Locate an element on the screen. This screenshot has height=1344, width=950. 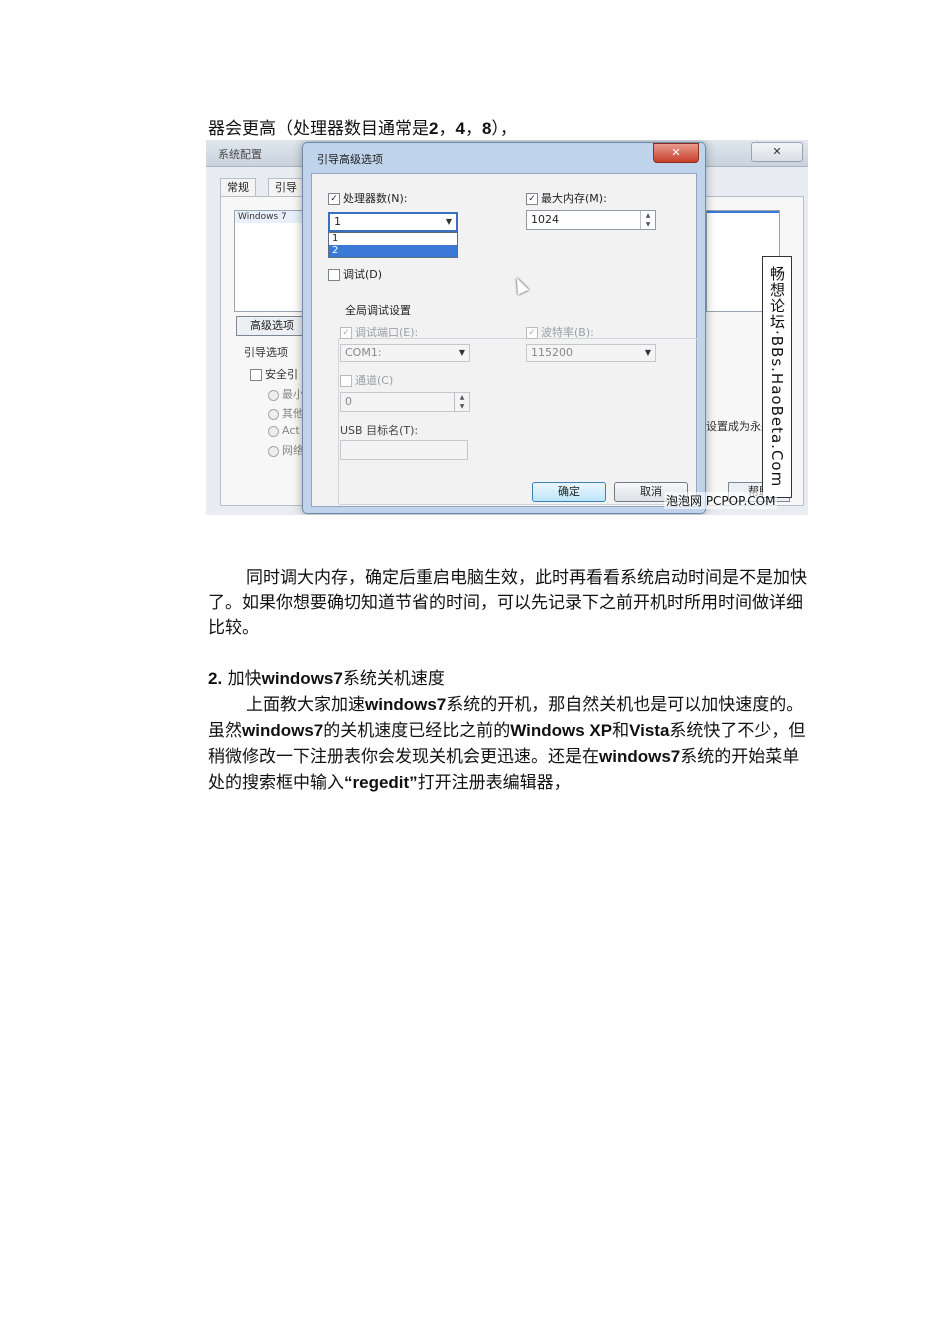
baud-rate-checkbox: ✓ 波特率(B): is located at coordinates (560, 332).